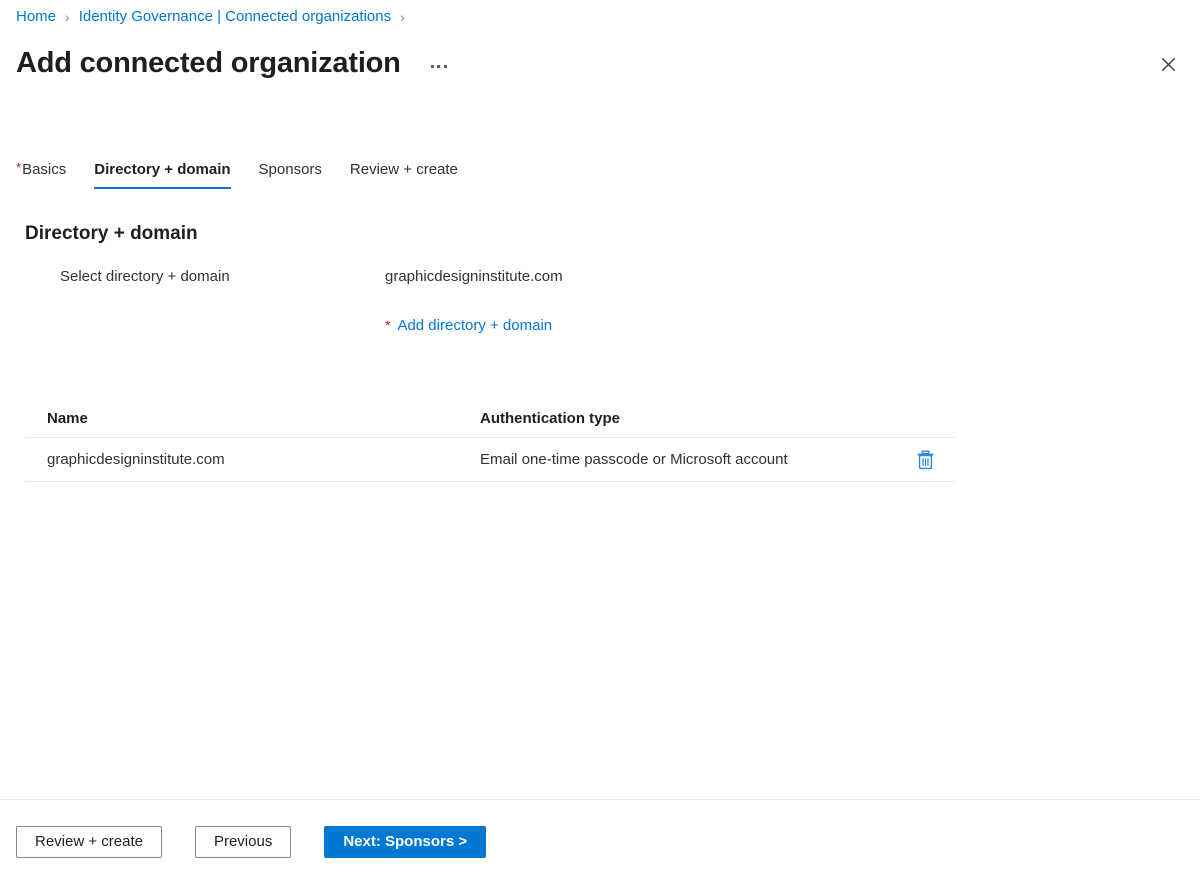 The image size is (1200, 879). I want to click on cell-name: graphicdesigninstitute.com, so click(136, 459).